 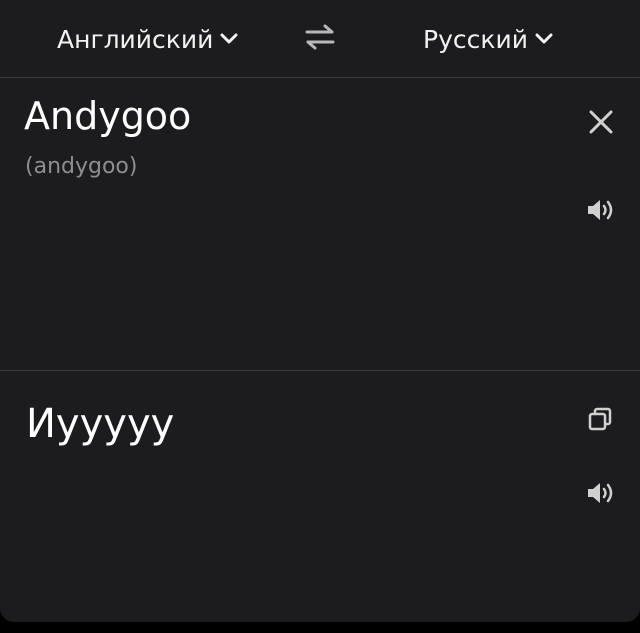 I want to click on source-speak-button, so click(x=601, y=212).